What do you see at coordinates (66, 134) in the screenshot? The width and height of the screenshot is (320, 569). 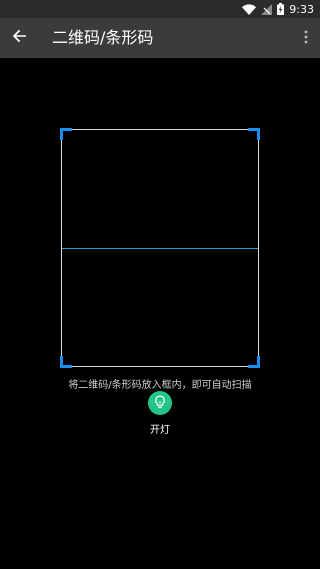 I see `scan-corner-top-left` at bounding box center [66, 134].